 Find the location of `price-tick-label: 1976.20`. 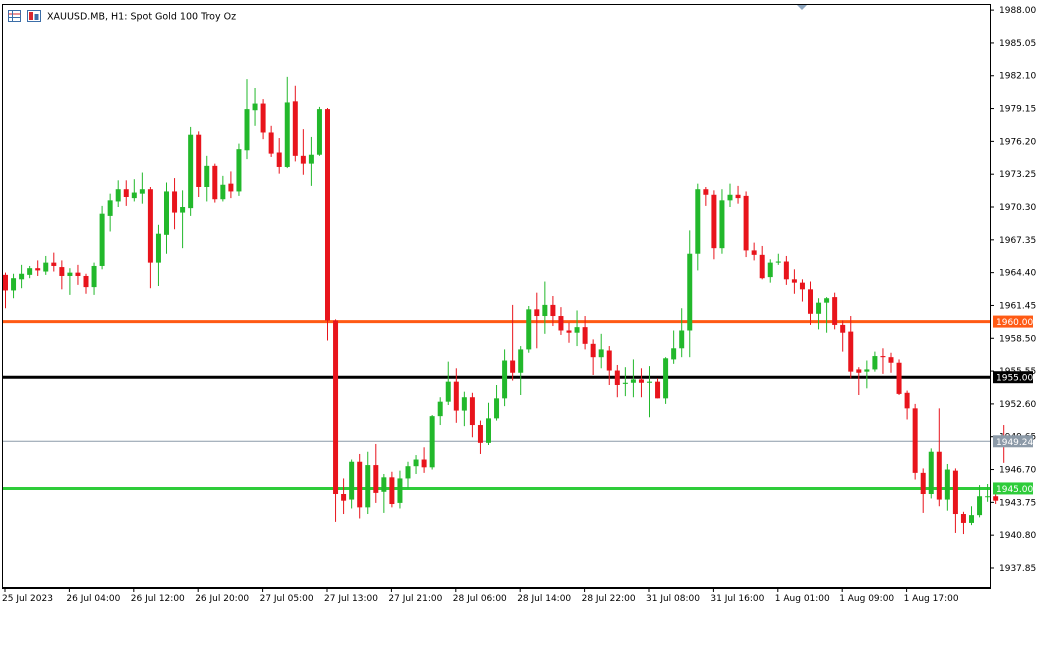

price-tick-label: 1976.20 is located at coordinates (1017, 142).